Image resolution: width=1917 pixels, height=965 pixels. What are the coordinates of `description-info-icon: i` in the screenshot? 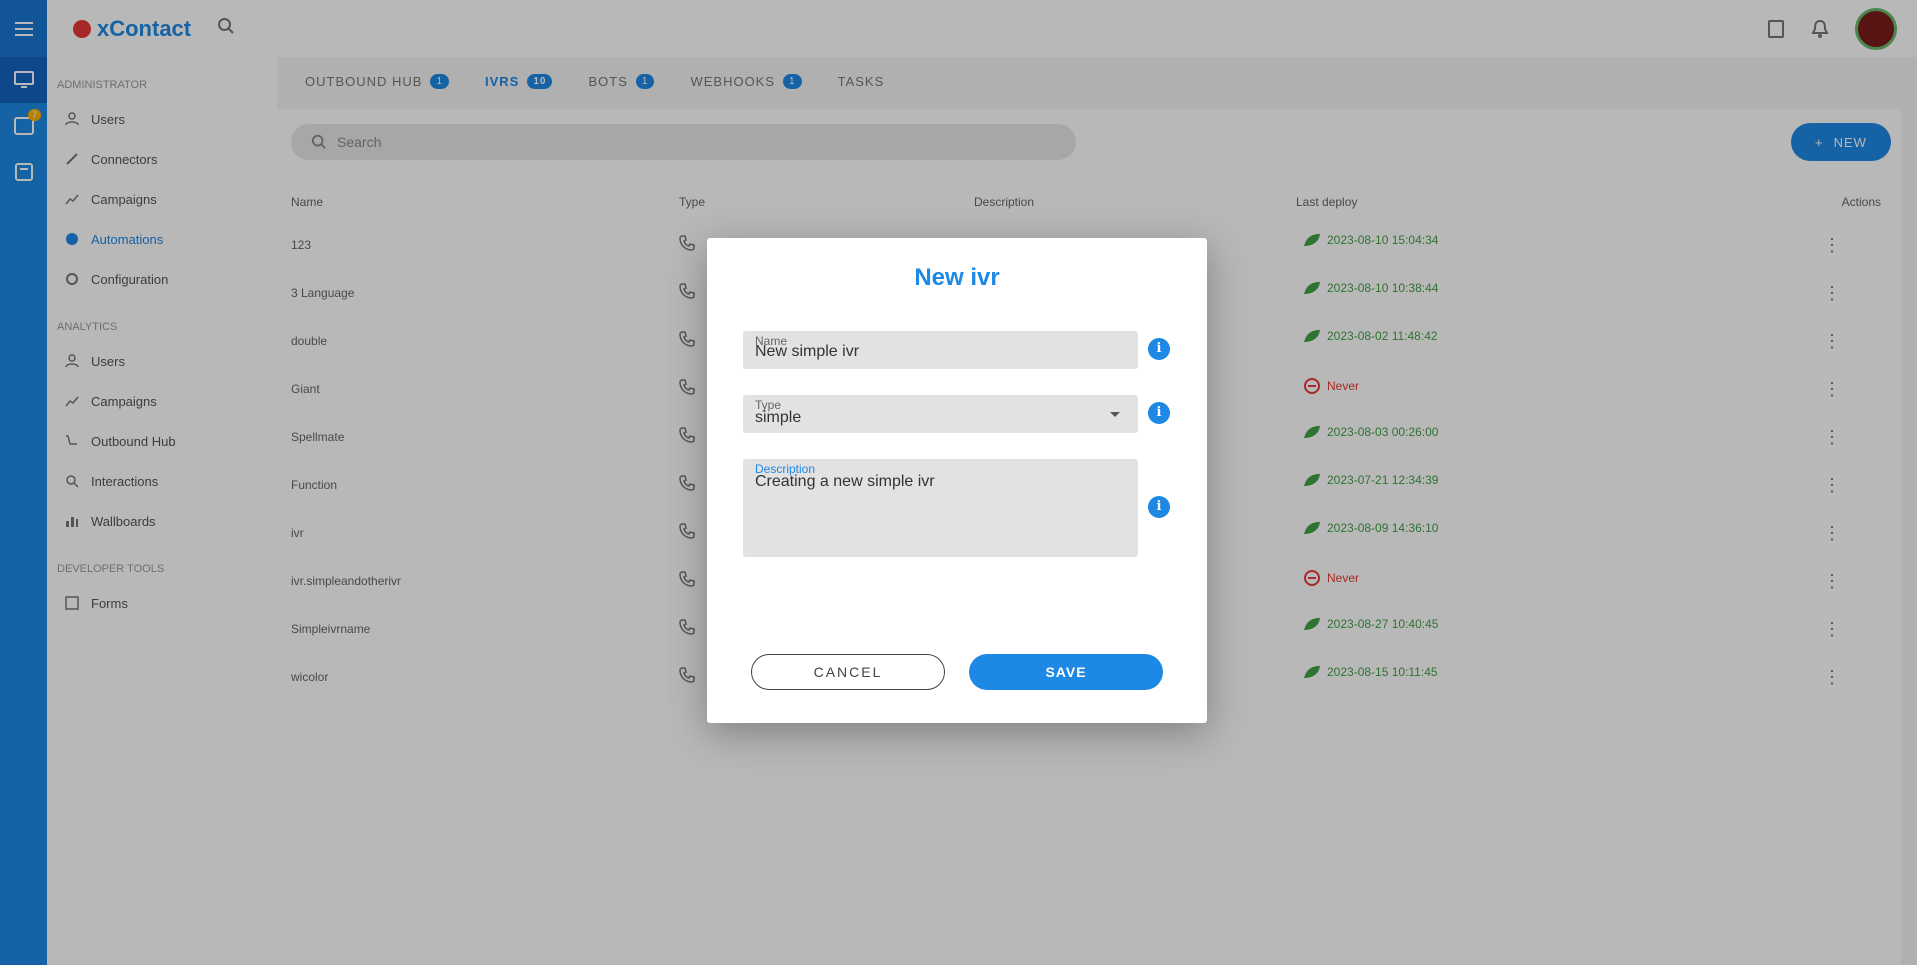 It's located at (1159, 507).